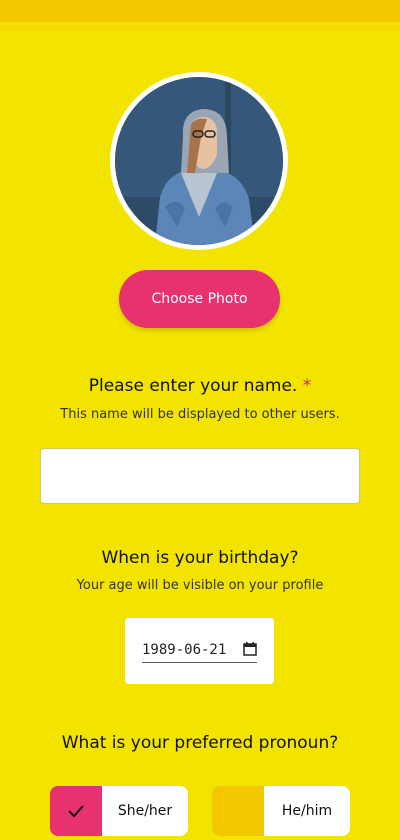 The width and height of the screenshot is (400, 840). I want to click on required-indicator: *, so click(307, 386).